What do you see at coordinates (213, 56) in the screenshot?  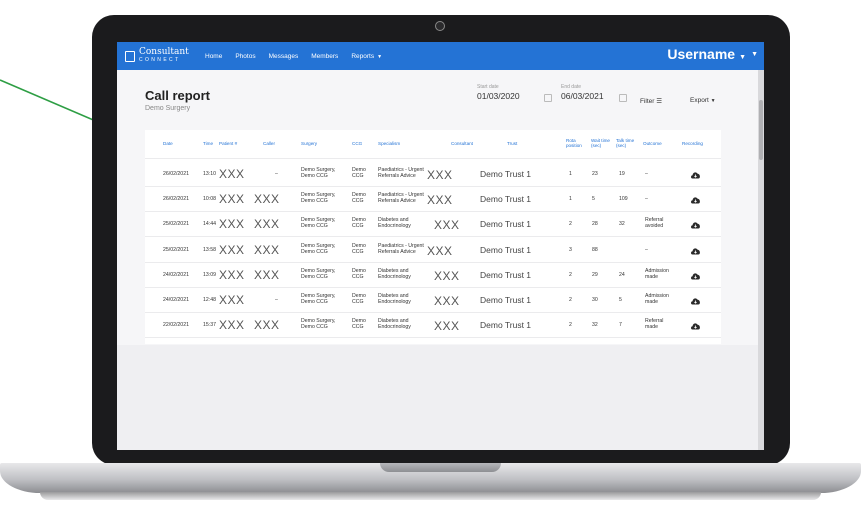 I see `nav-home: Home` at bounding box center [213, 56].